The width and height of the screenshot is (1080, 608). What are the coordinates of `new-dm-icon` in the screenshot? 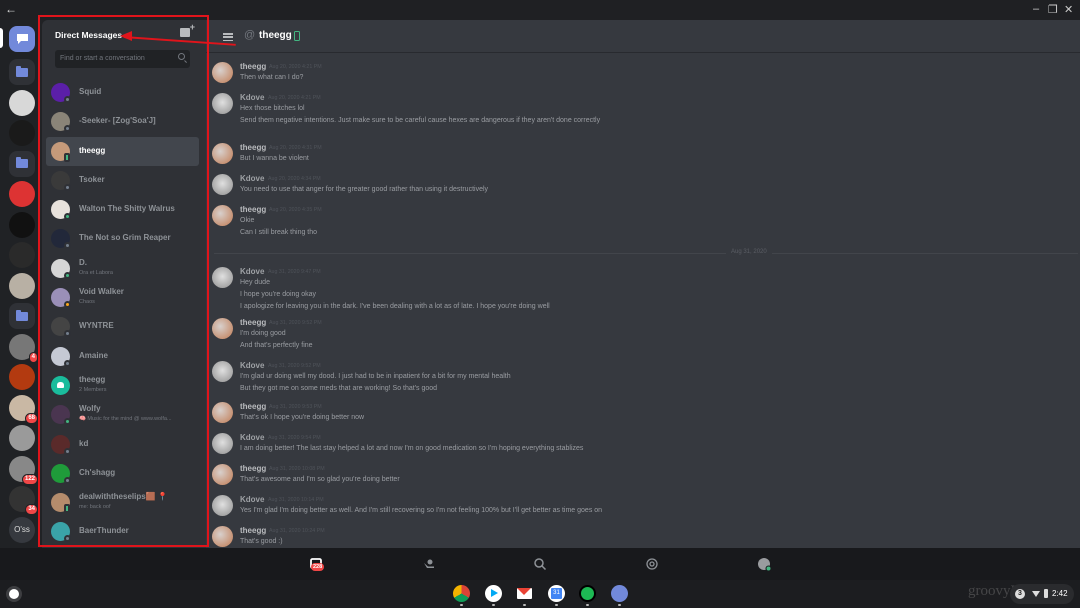 It's located at (187, 29).